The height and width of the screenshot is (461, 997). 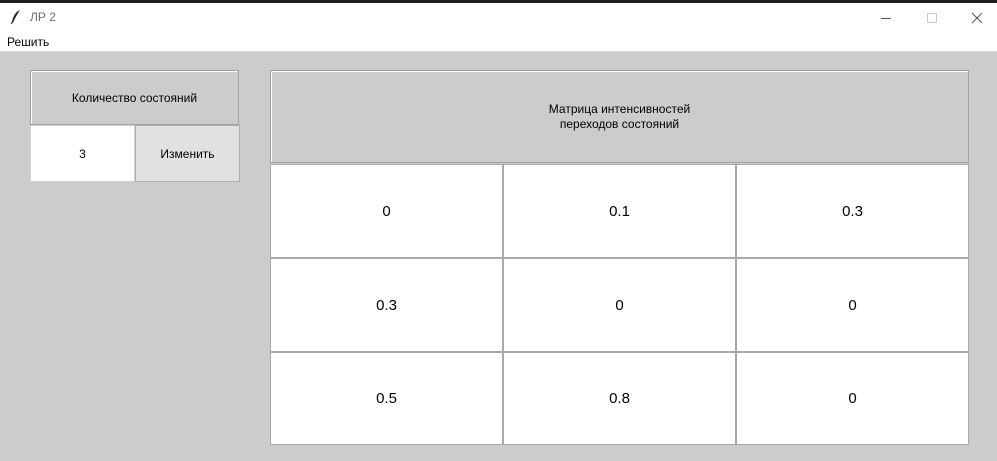 I want to click on maximize-icon, so click(x=932, y=18).